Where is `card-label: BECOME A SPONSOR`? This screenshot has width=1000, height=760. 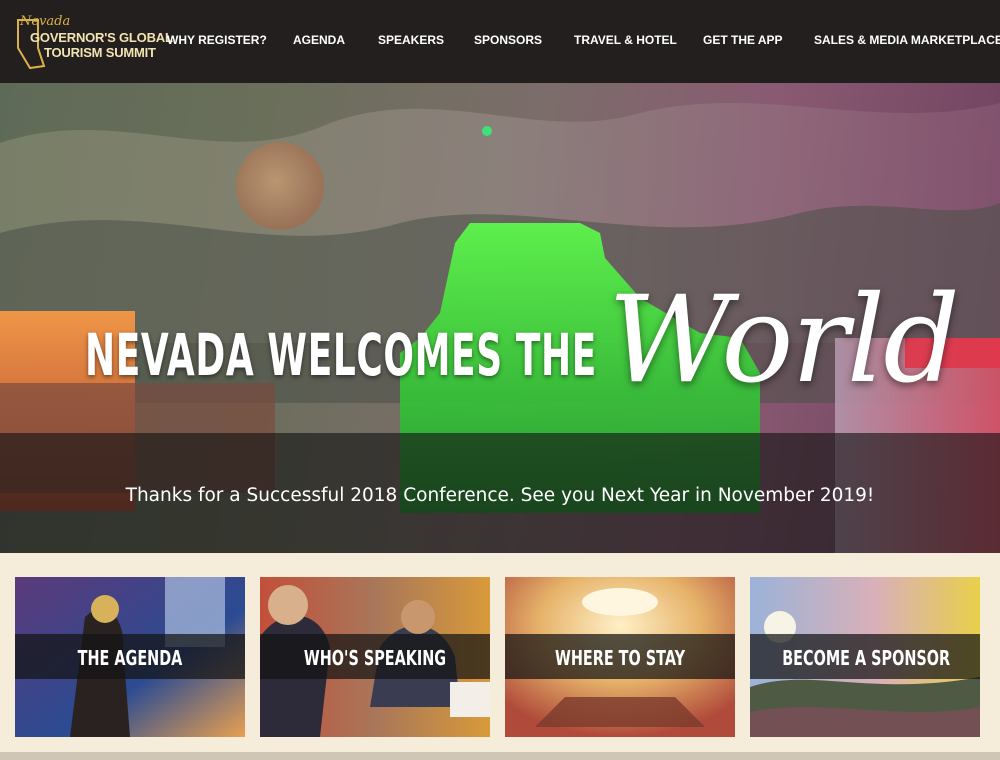
card-label: BECOME A SPONSOR is located at coordinates (866, 658).